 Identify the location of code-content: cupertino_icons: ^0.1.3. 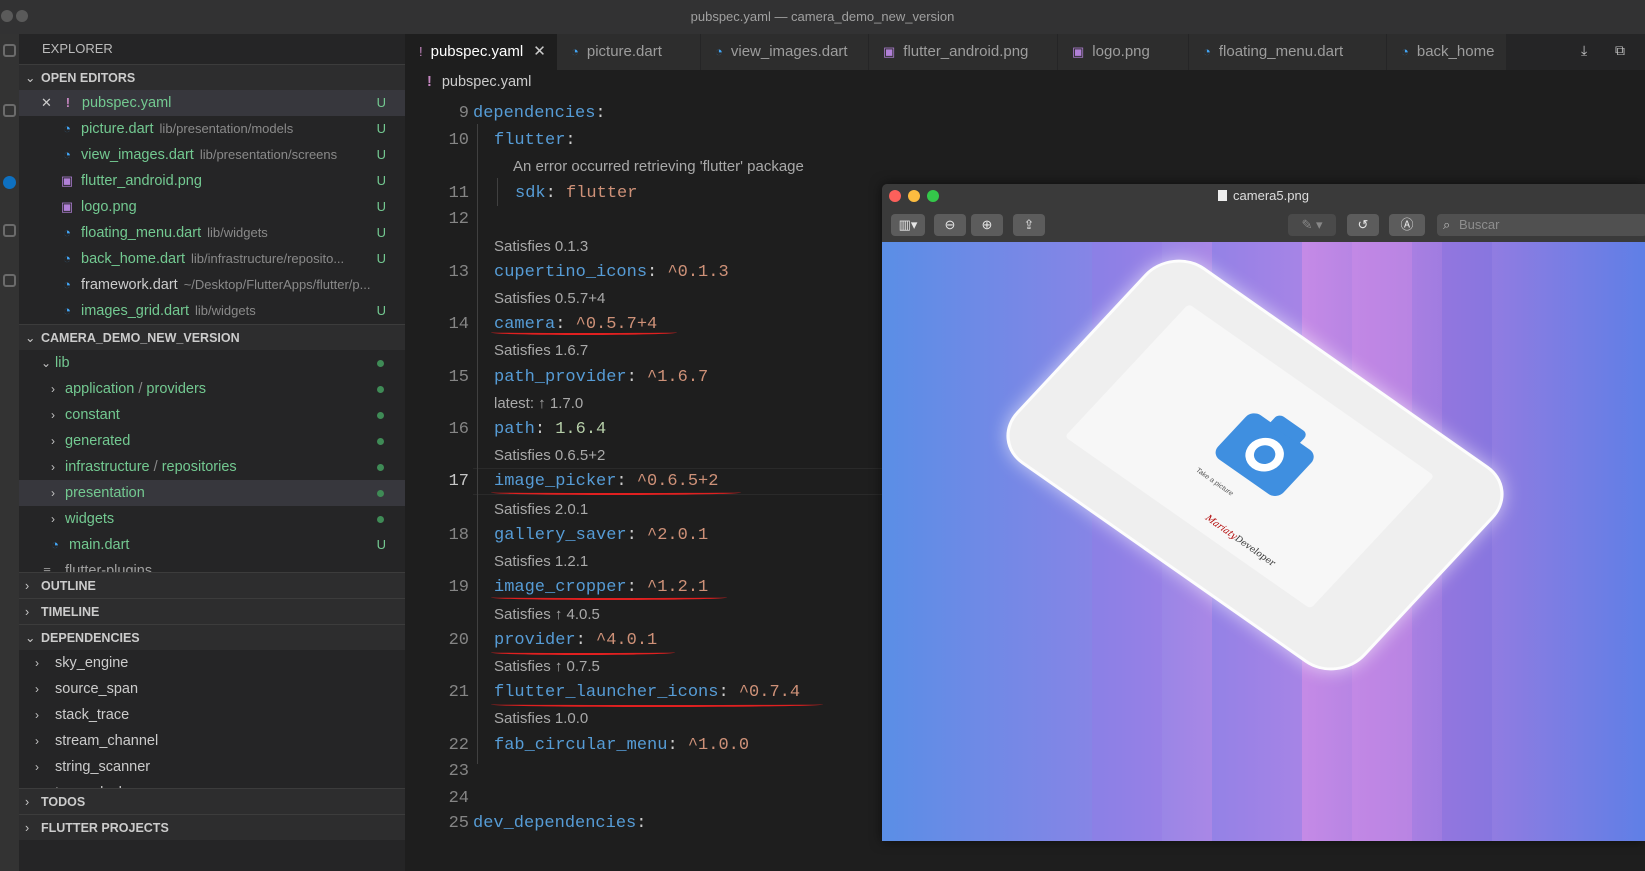
(611, 272).